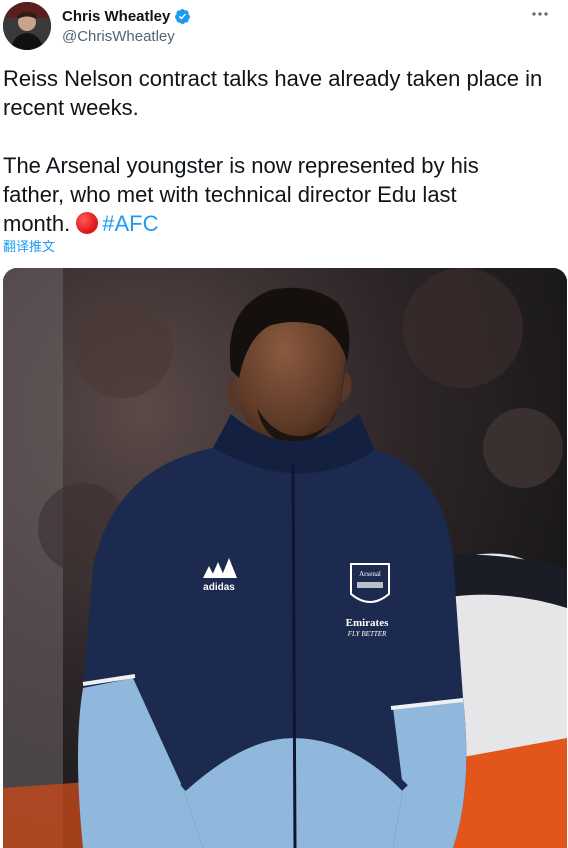  I want to click on tweet-paragraph-2-line-3: month. #AFC, so click(283, 223).